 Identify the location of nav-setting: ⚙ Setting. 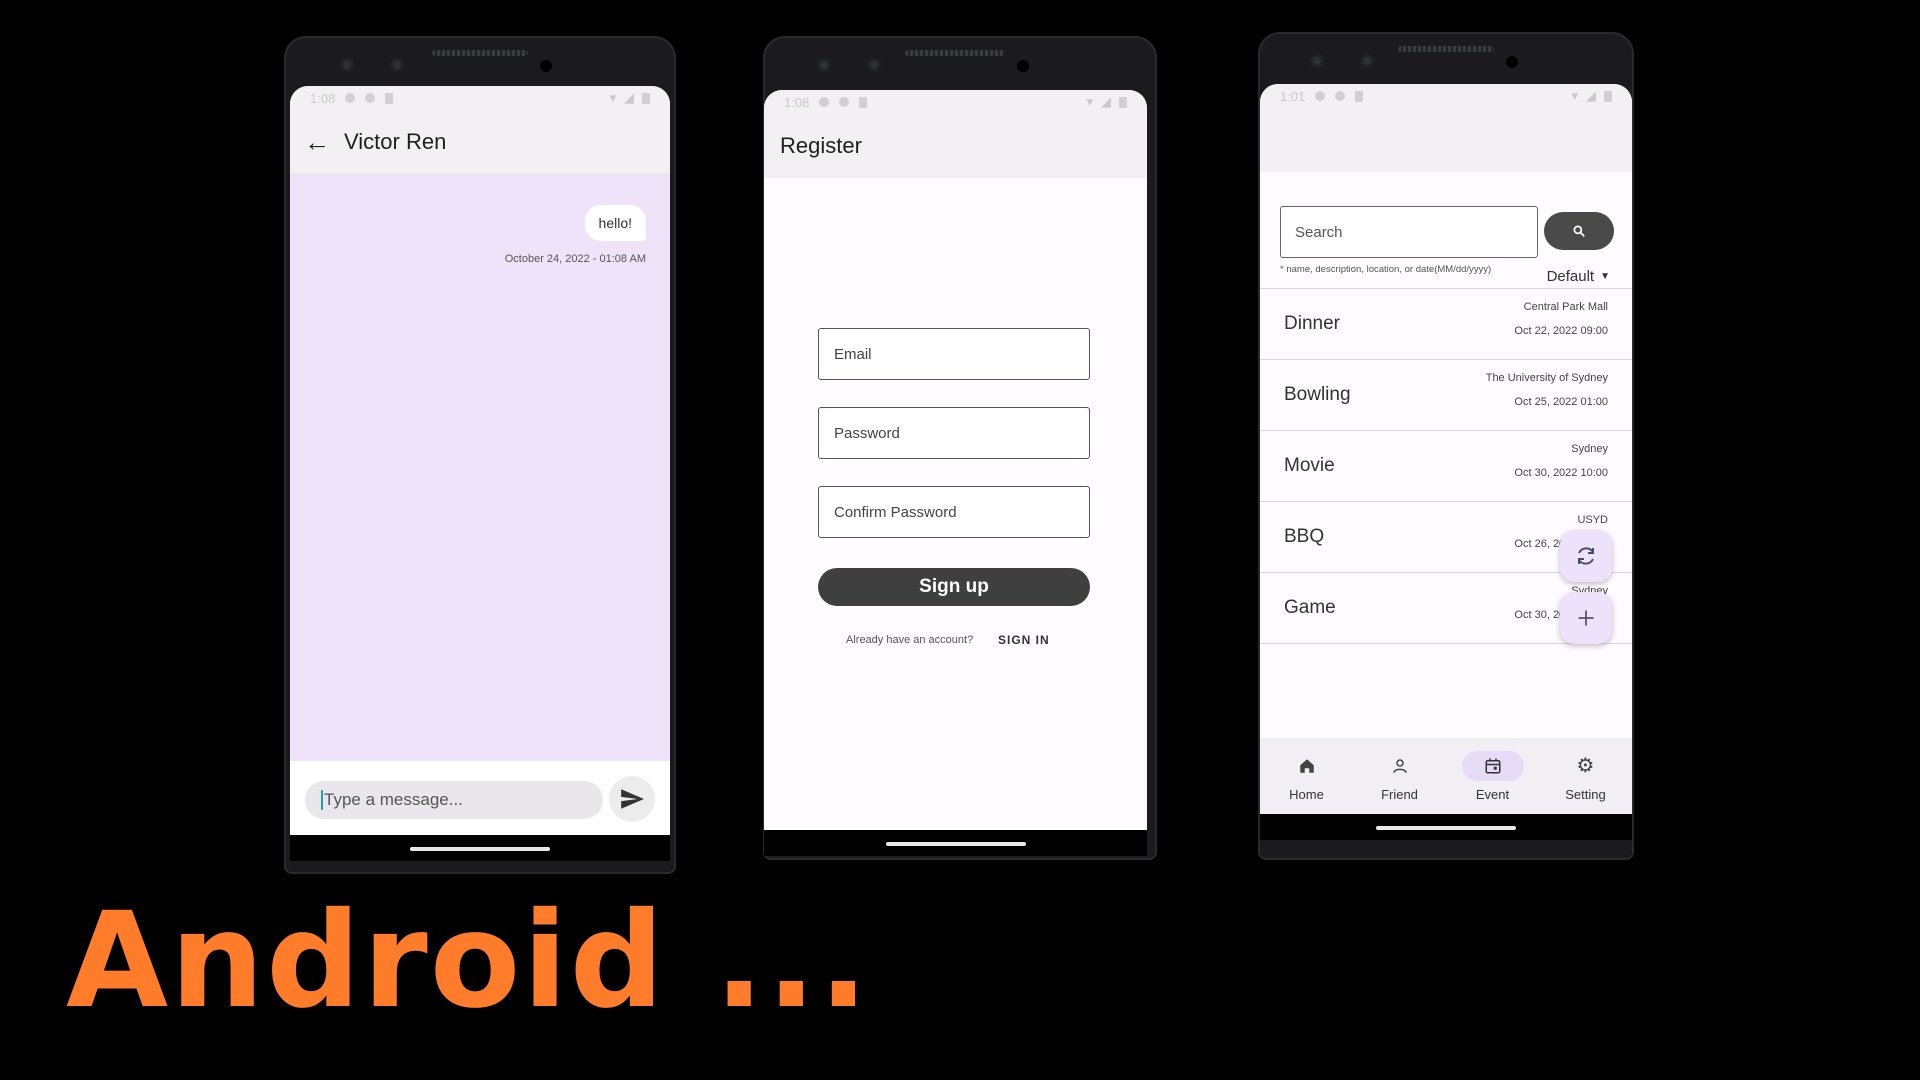
(1585, 776).